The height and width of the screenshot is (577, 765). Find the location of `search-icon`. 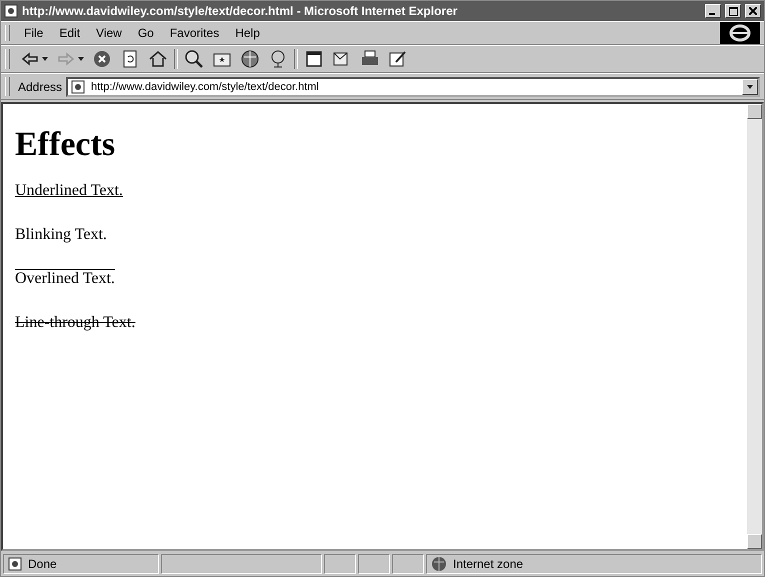

search-icon is located at coordinates (194, 59).